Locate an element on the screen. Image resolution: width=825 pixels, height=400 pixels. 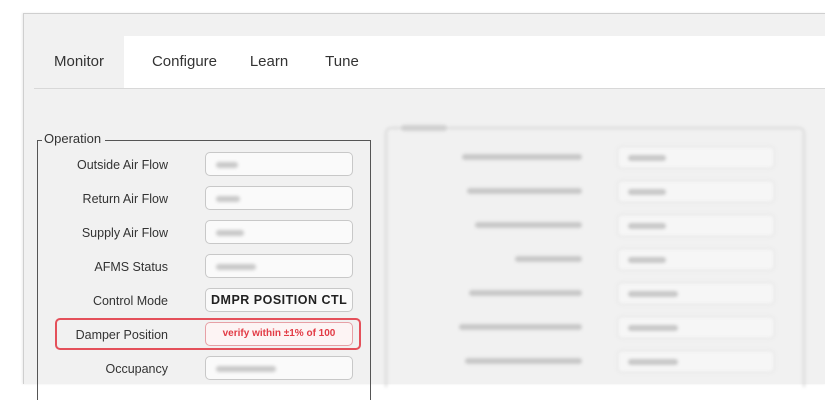
tab-learn: Learn is located at coordinates (269, 62).